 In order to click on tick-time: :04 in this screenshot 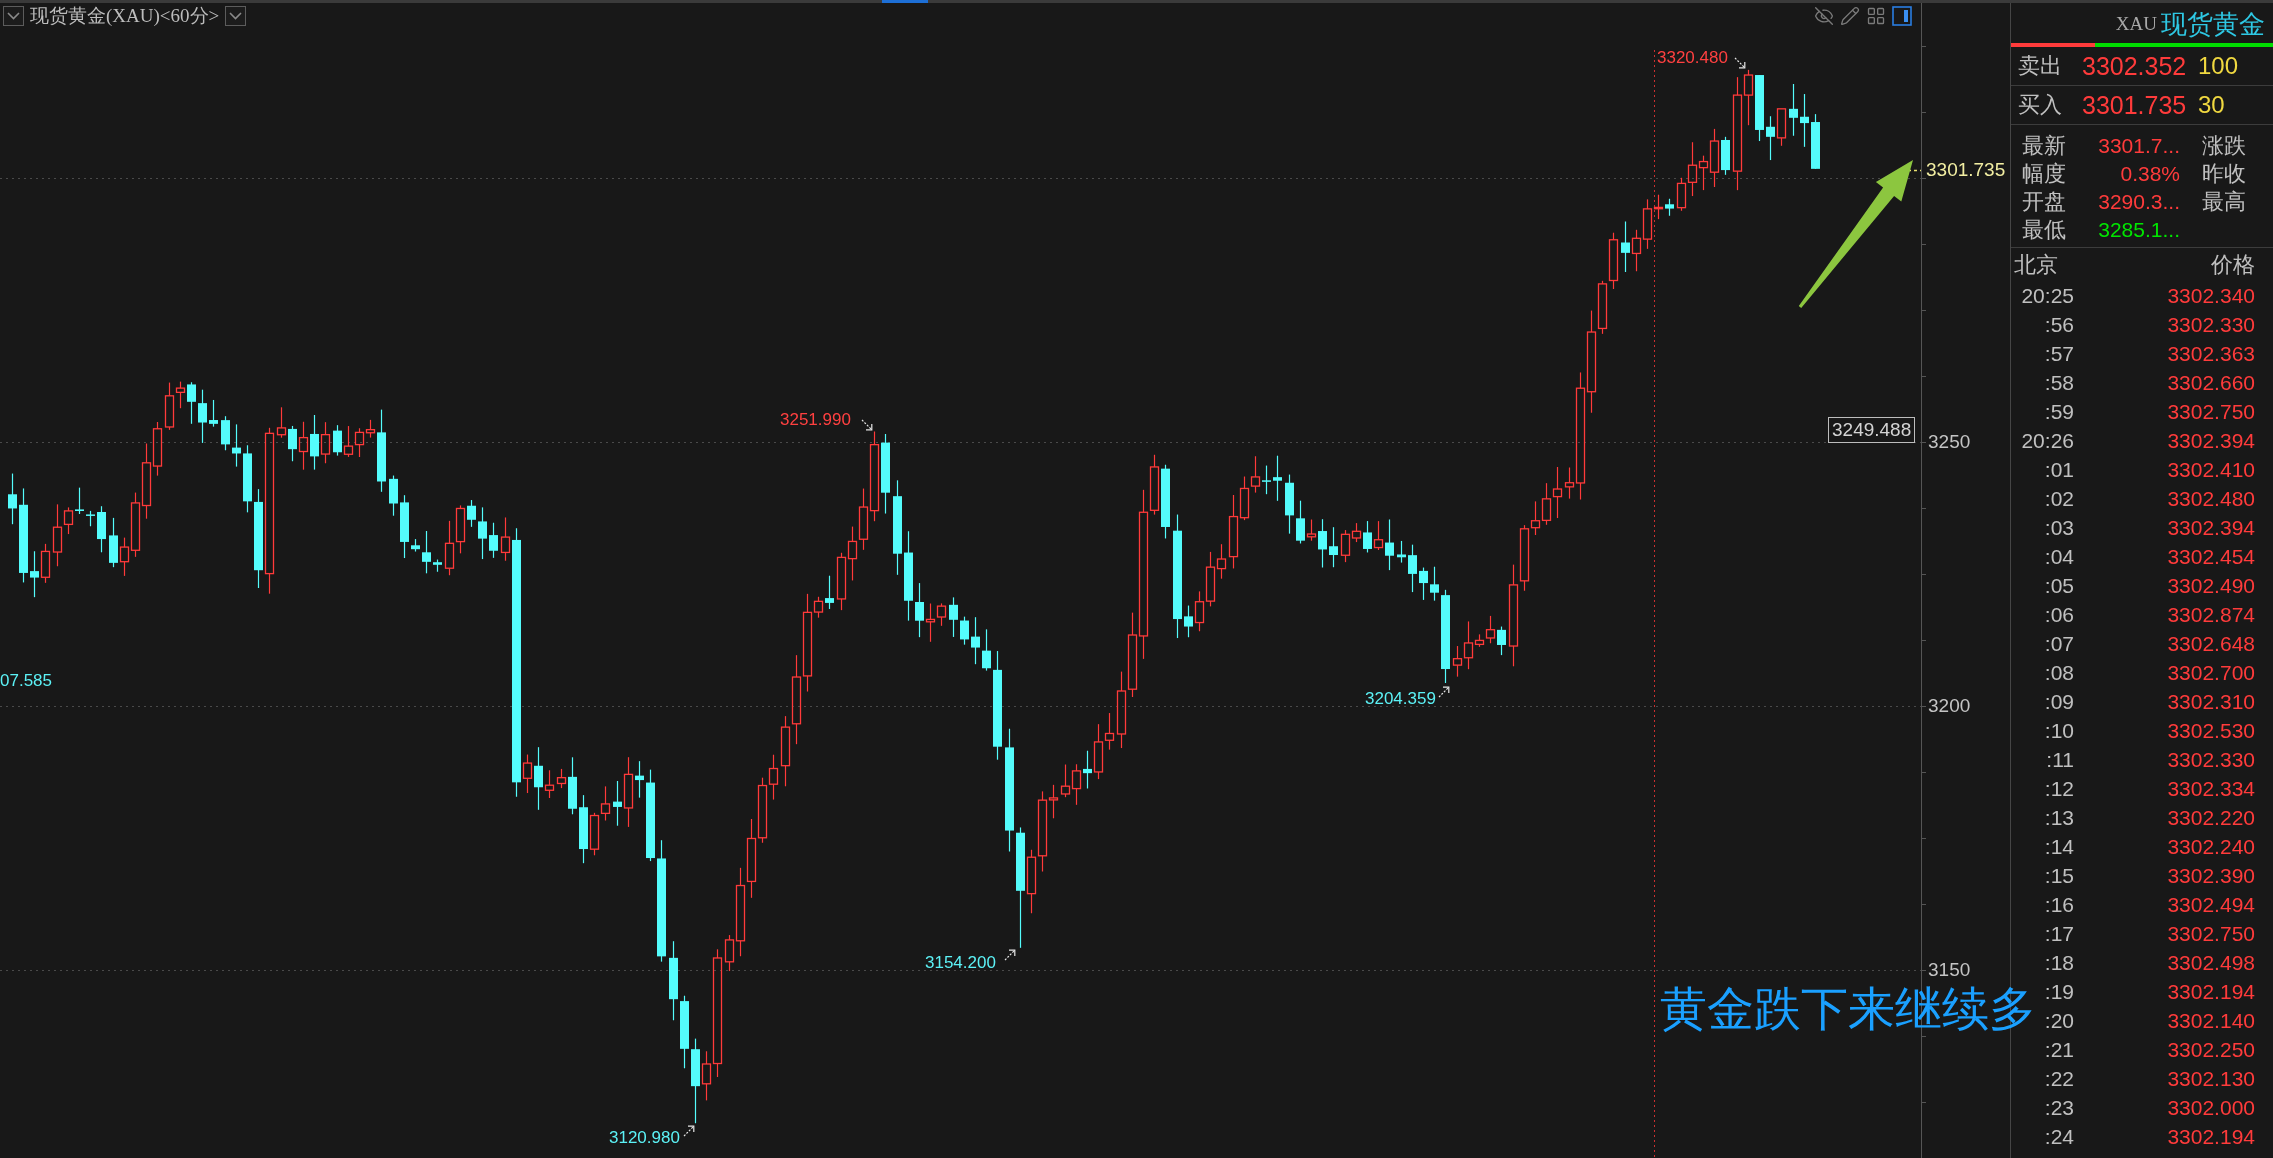, I will do `click(2059, 556)`.